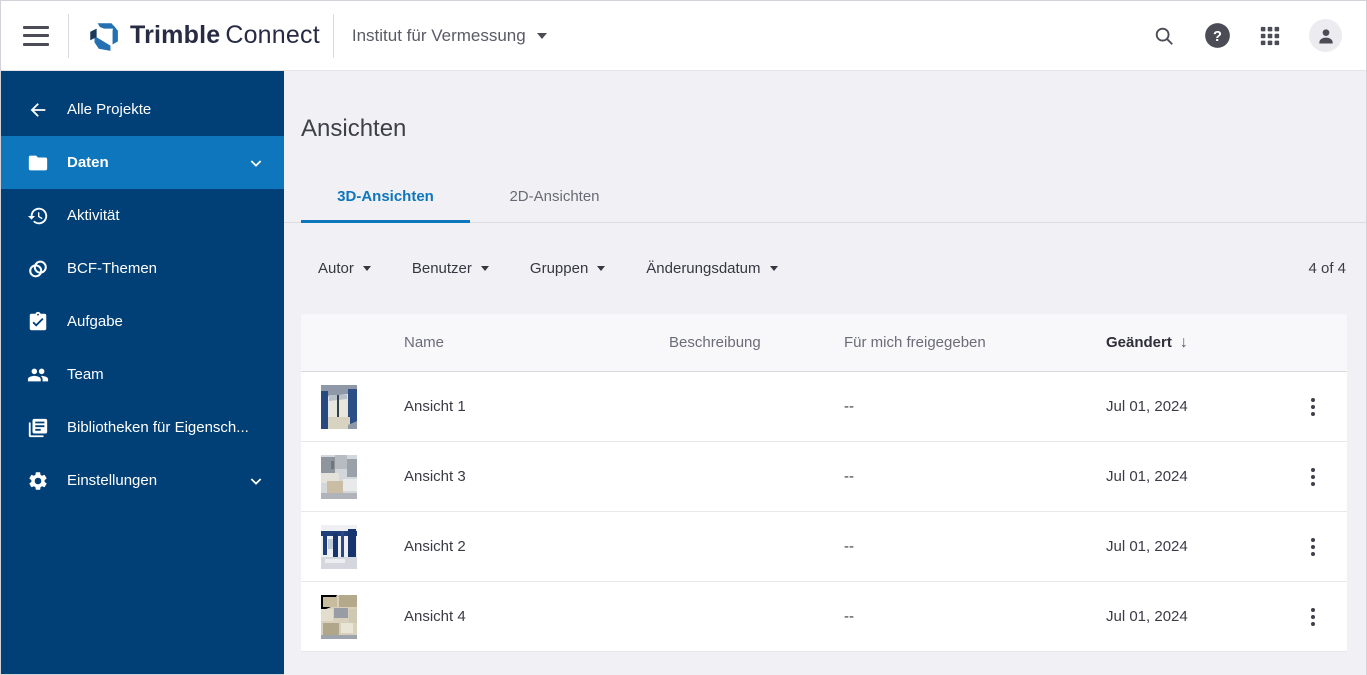  Describe the element at coordinates (93, 215) in the screenshot. I see `sidebar-item-label: Aktivität` at that location.